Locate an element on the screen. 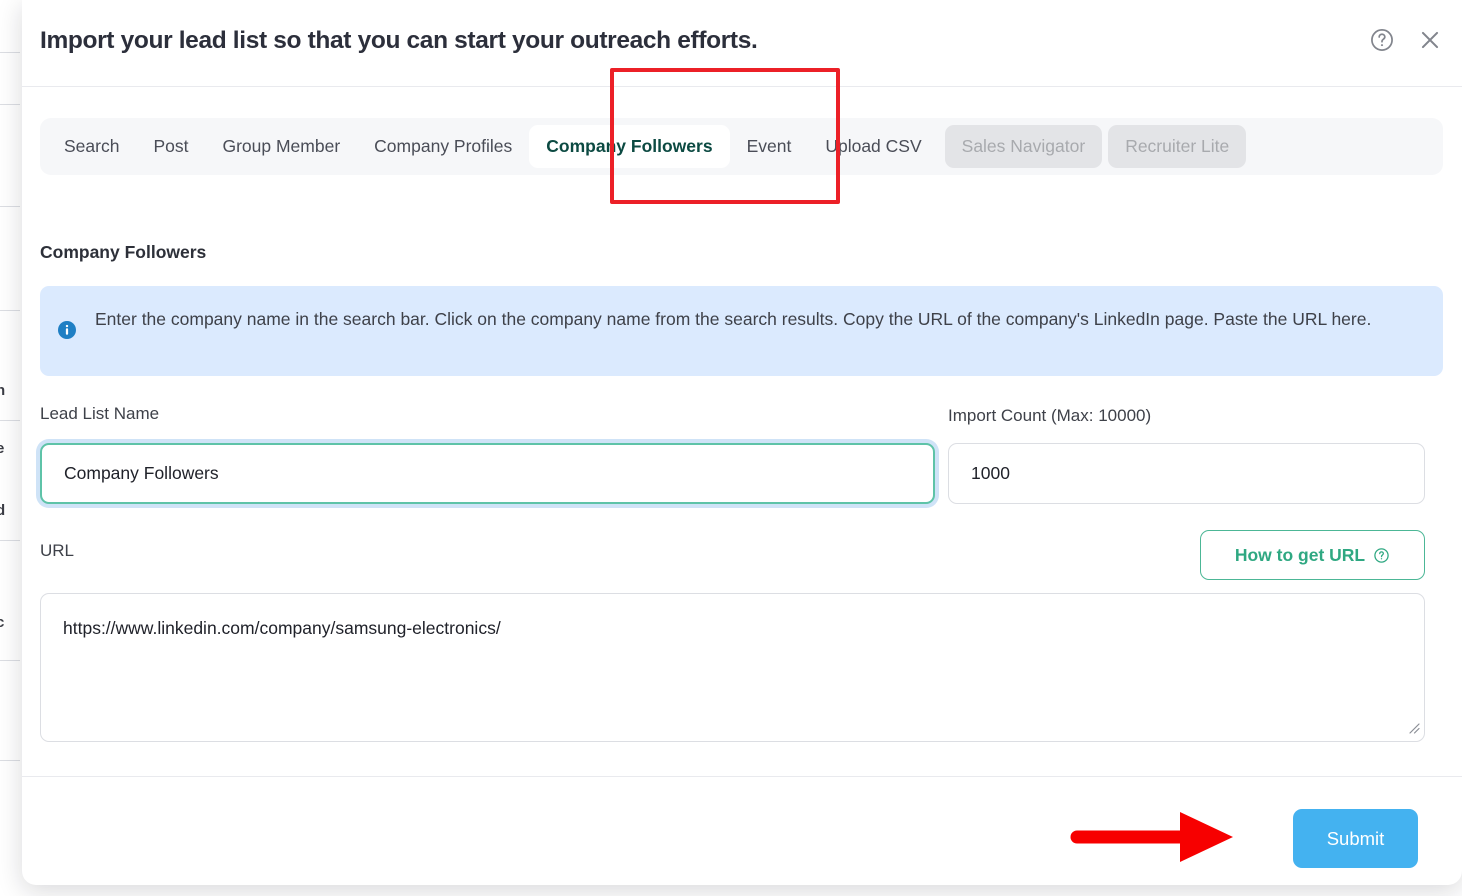  url-label: URL is located at coordinates (57, 550).